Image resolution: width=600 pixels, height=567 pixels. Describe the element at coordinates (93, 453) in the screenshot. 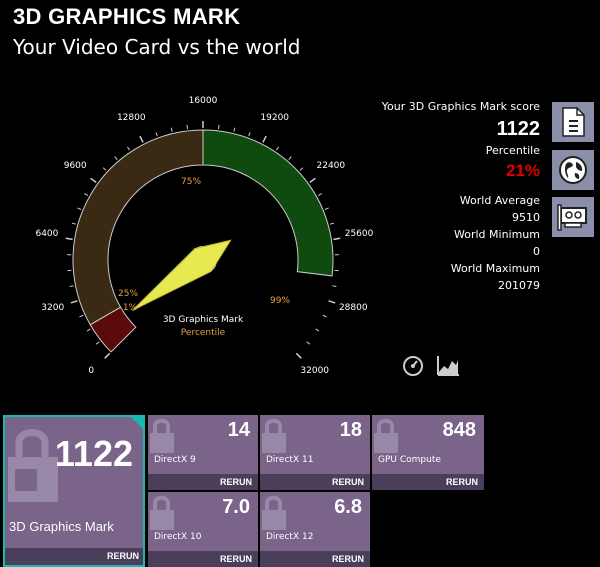

I see `main-tile-value: 1122` at that location.